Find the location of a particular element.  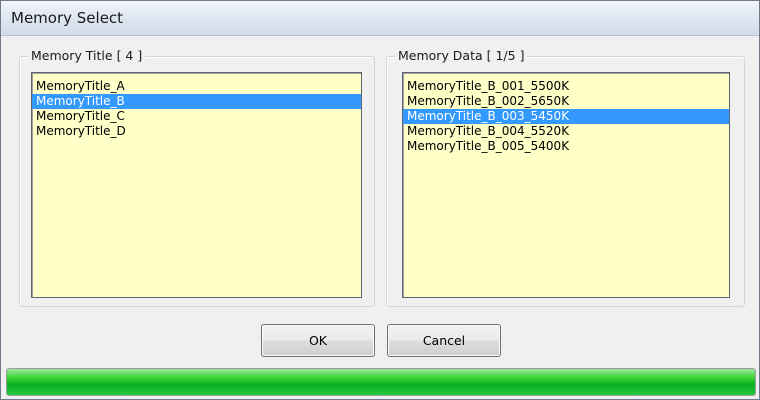

memory-title-list-item: MemoryTitle_B is located at coordinates (196, 101).